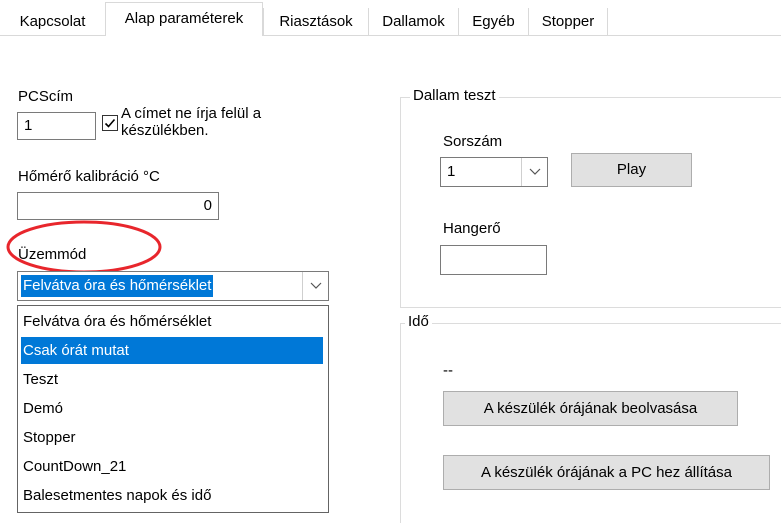 The height and width of the screenshot is (523, 781). I want to click on device-time-text: --, so click(448, 370).